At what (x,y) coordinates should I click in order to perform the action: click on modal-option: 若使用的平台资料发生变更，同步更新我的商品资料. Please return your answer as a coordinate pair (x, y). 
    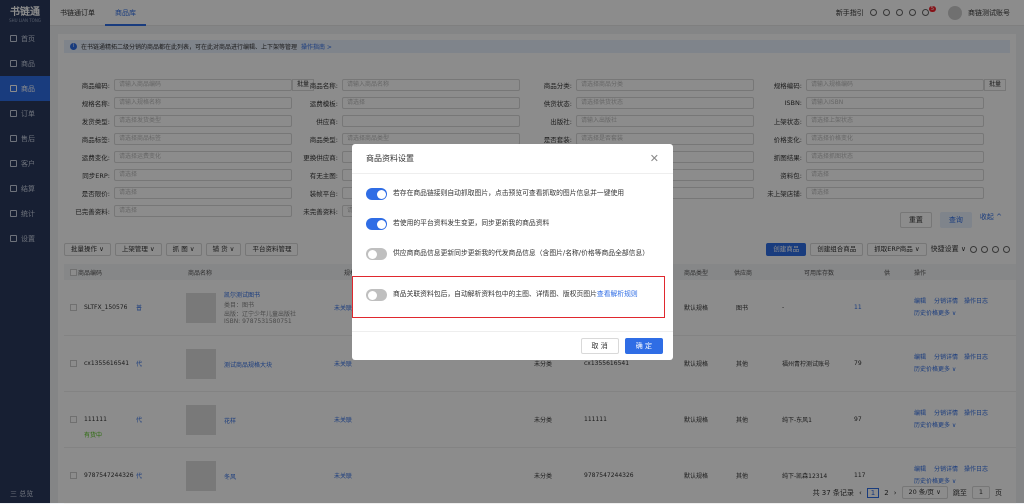
    Looking at the image, I should click on (512, 224).